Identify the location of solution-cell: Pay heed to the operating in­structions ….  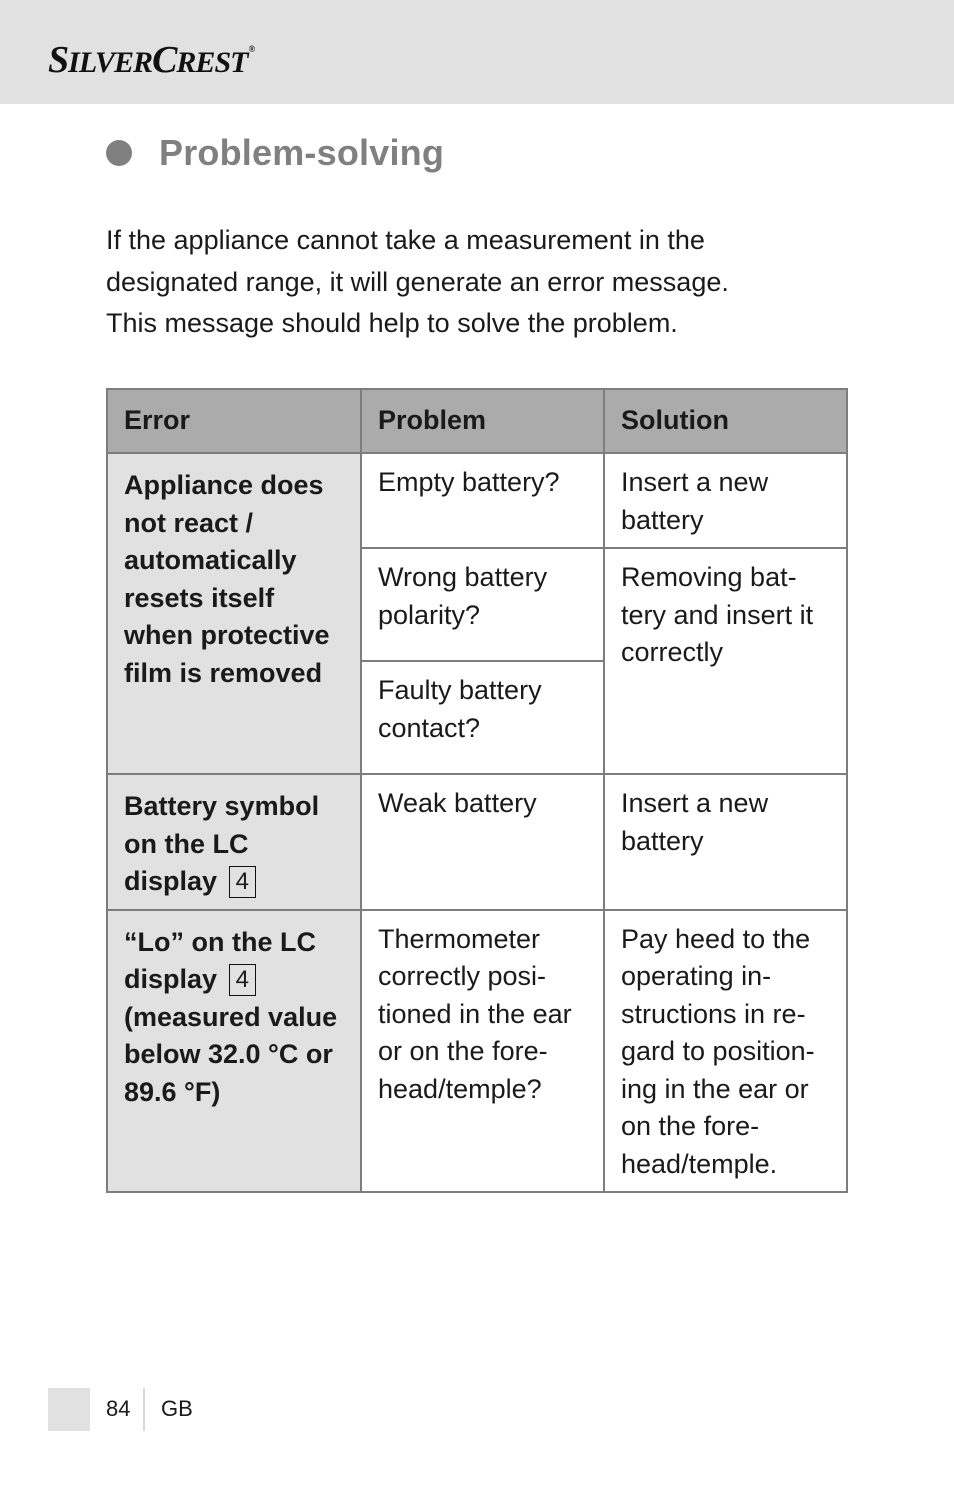
(725, 1050).